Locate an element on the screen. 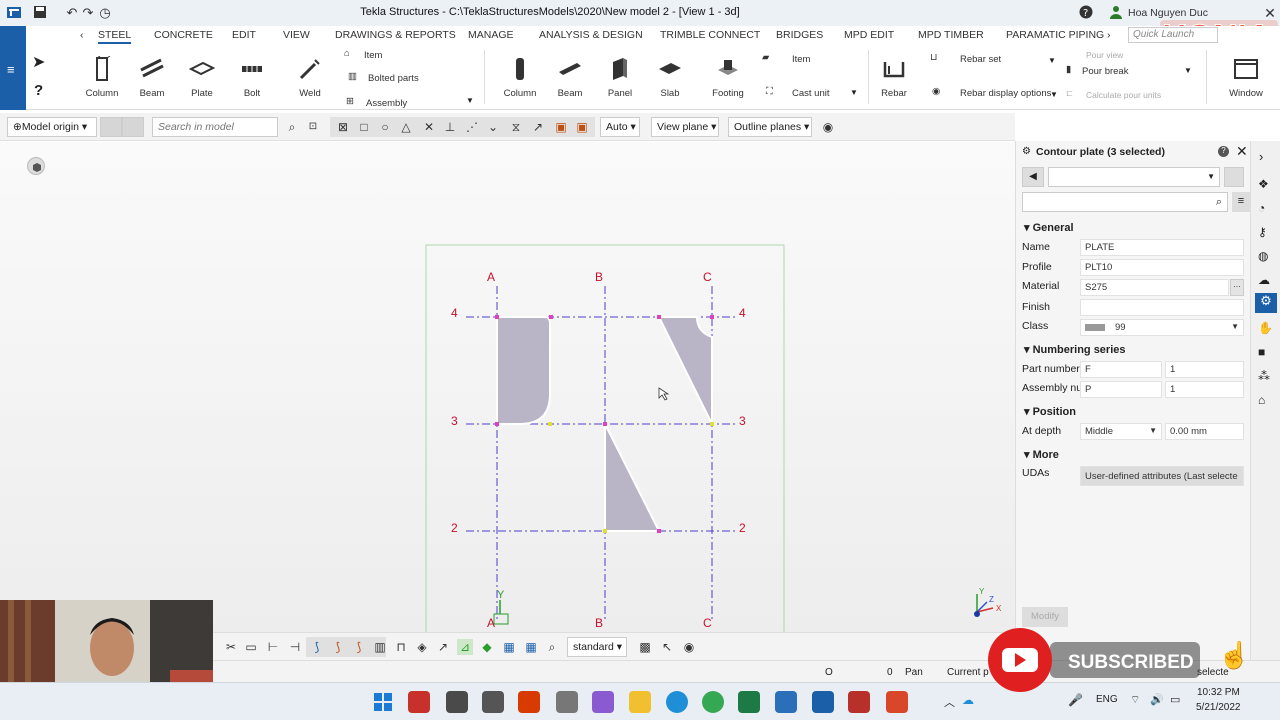  tab-drawings-reports: DRAWINGS & REPORTS is located at coordinates (395, 35).